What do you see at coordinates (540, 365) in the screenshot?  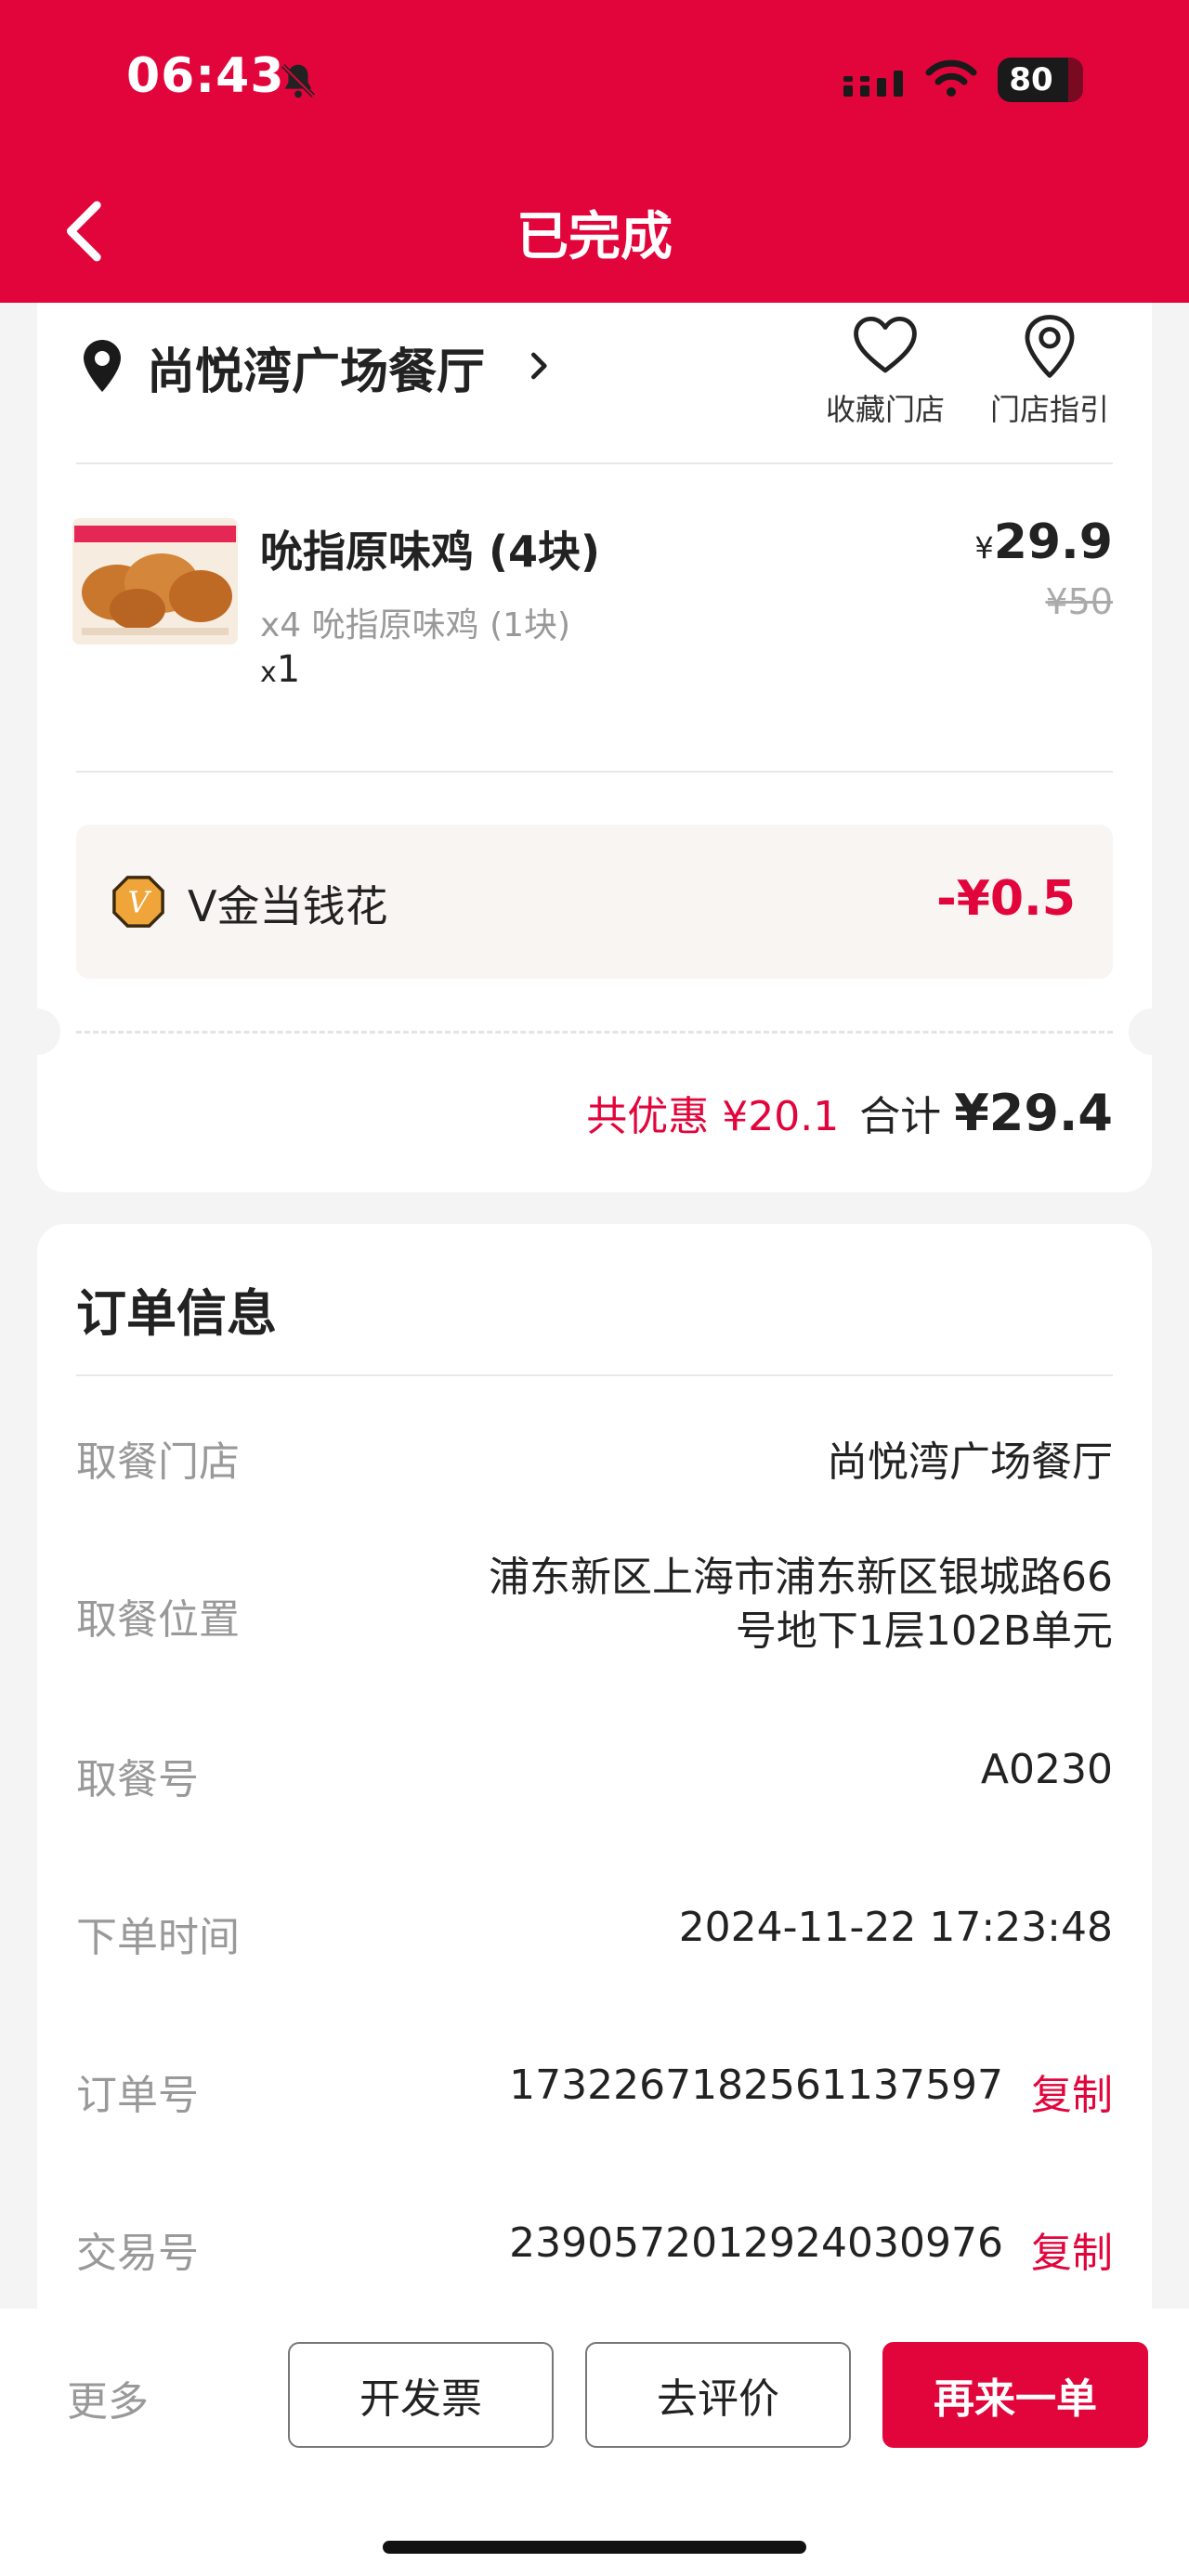 I see `chevron-right-icon` at bounding box center [540, 365].